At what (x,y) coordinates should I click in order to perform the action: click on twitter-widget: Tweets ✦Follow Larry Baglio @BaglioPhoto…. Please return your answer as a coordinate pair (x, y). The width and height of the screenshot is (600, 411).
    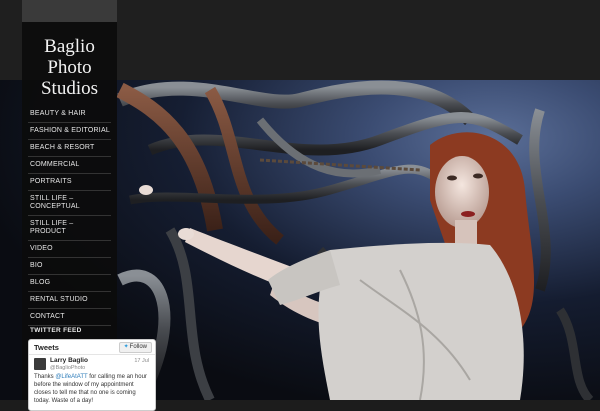
    Looking at the image, I should click on (92, 375).